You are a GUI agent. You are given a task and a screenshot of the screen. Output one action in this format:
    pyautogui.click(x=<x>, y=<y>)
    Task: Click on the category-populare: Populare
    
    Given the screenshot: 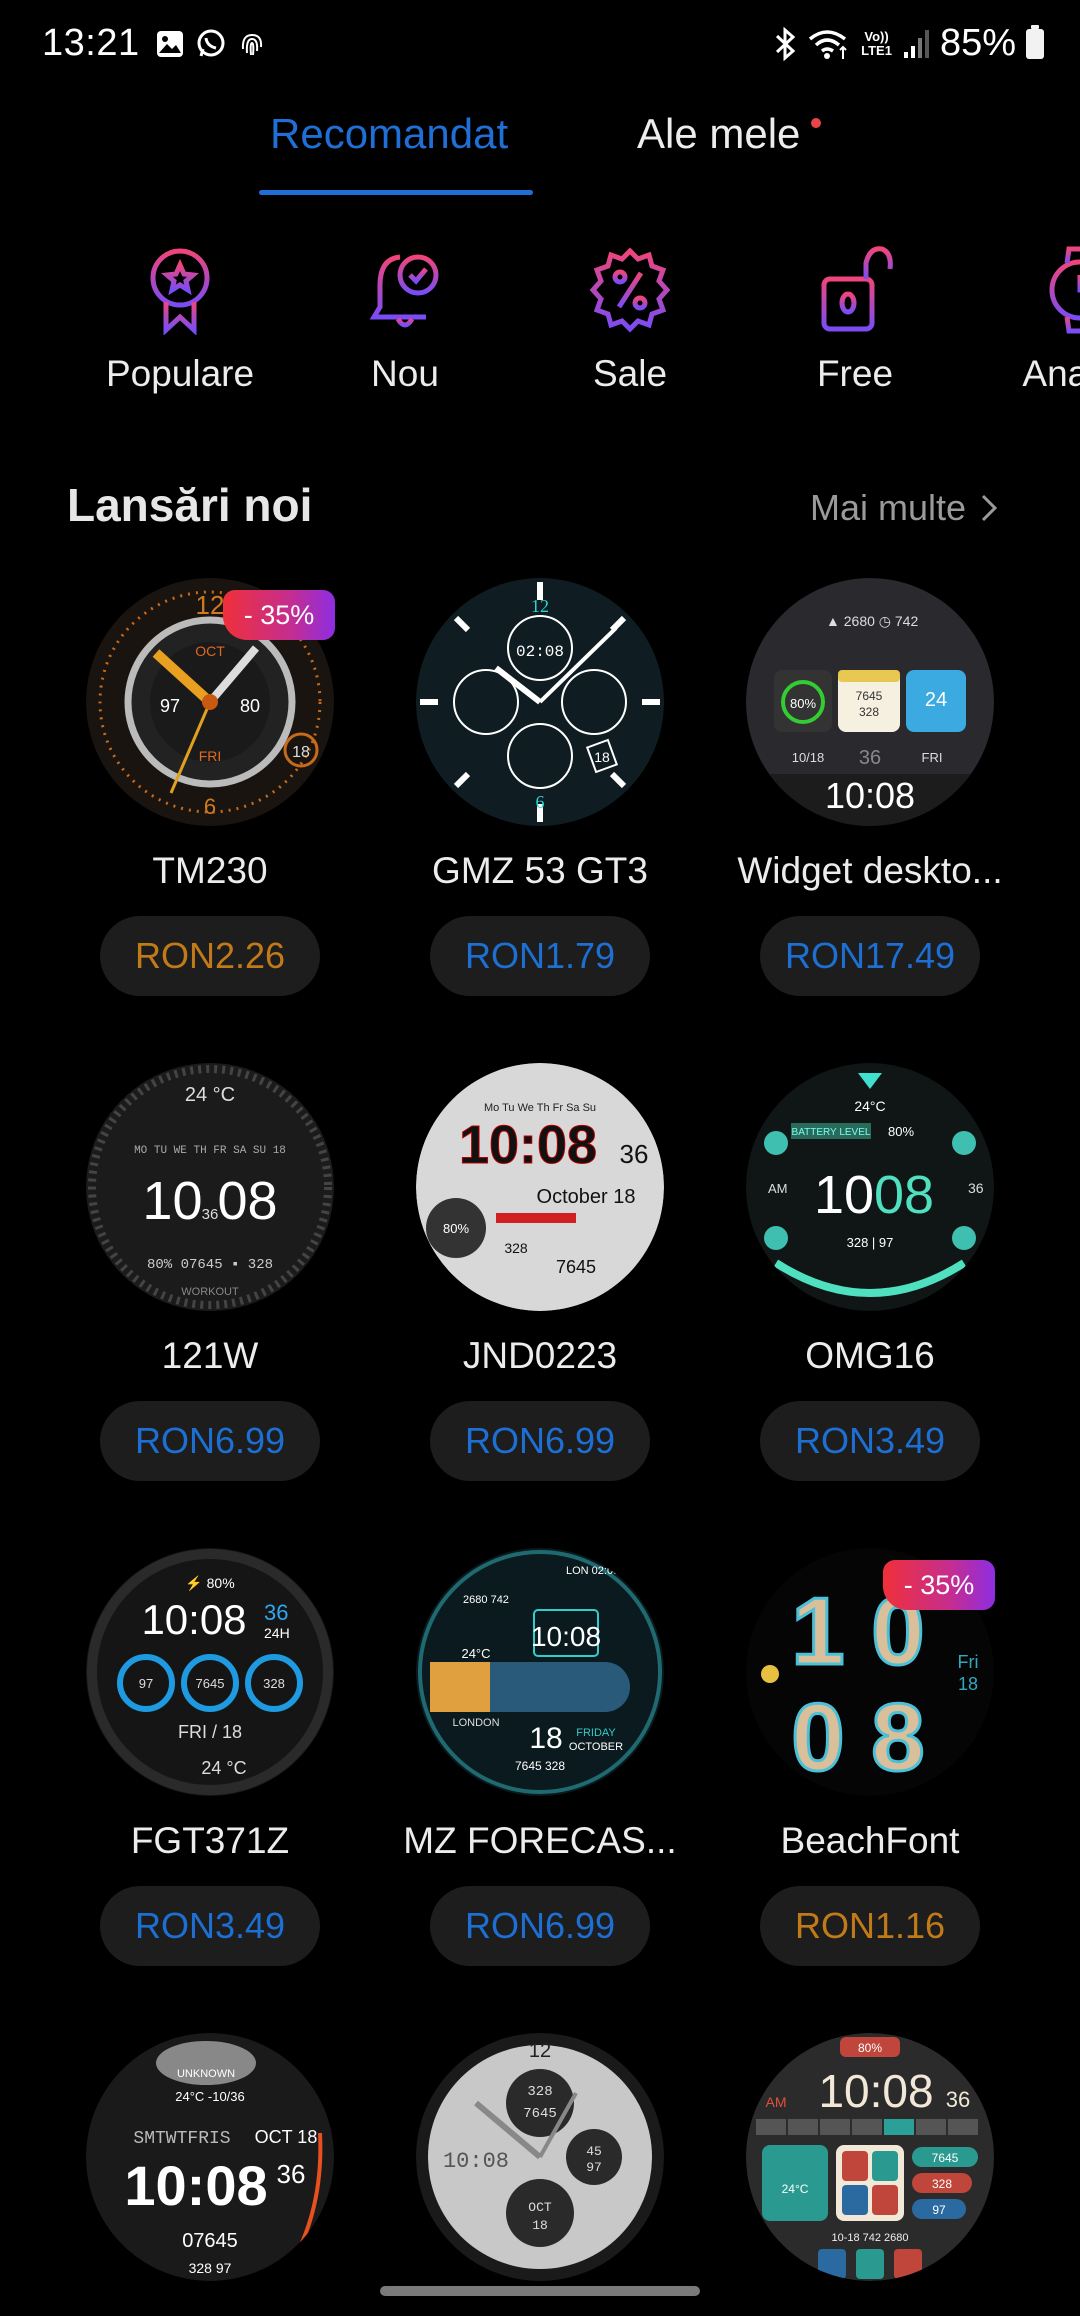 What is the action you would take?
    pyautogui.click(x=180, y=320)
    